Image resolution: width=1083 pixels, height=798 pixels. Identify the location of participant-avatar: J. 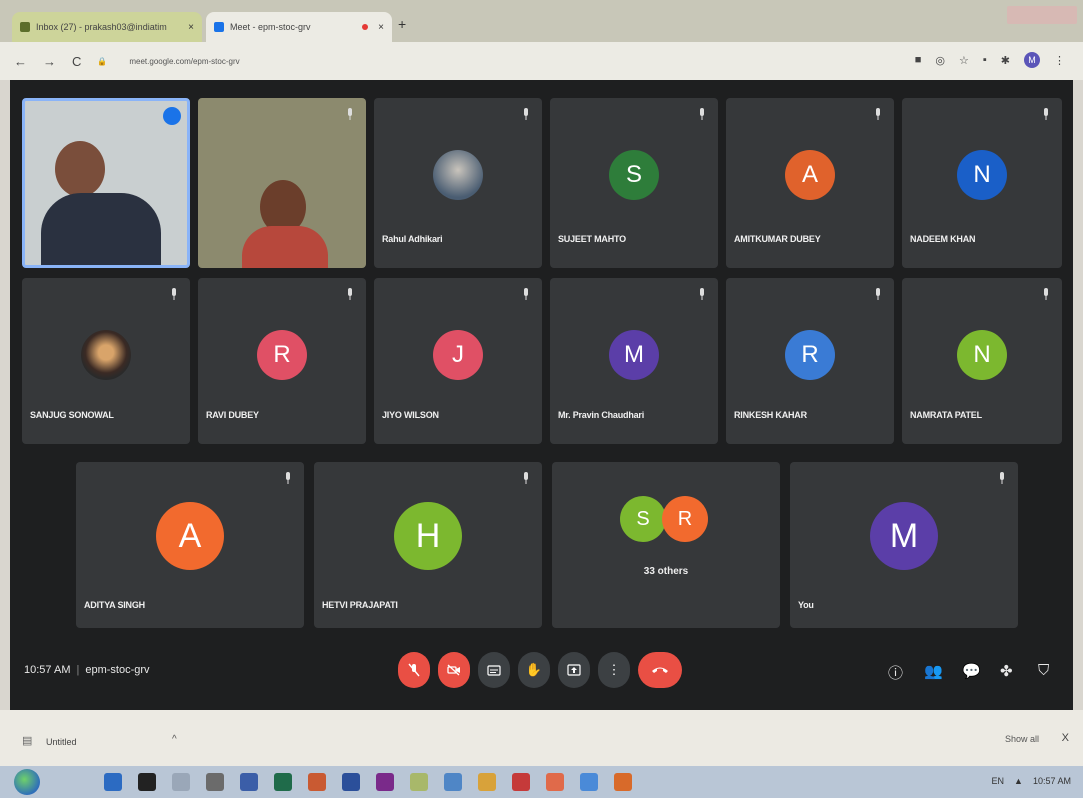
(458, 355).